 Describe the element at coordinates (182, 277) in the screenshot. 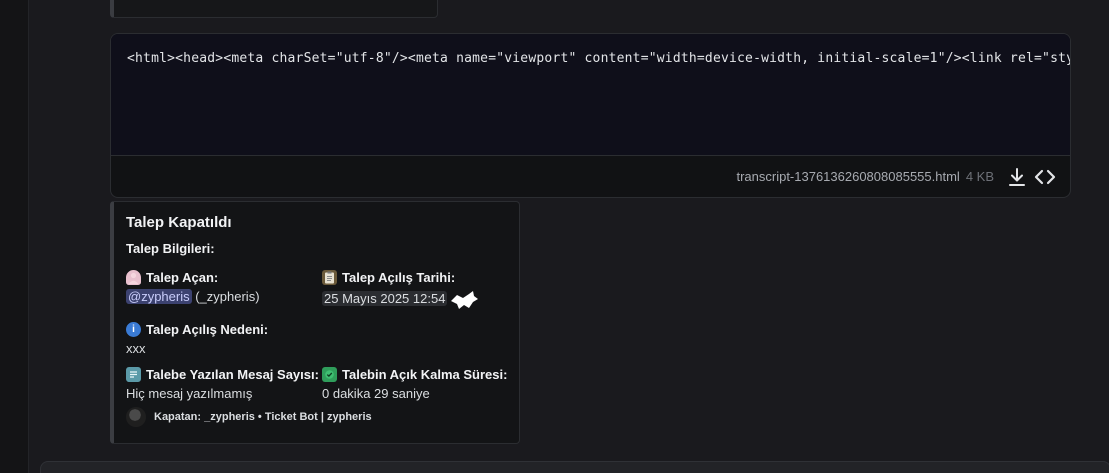

I see `field-name-opener: Talep Açan:` at that location.